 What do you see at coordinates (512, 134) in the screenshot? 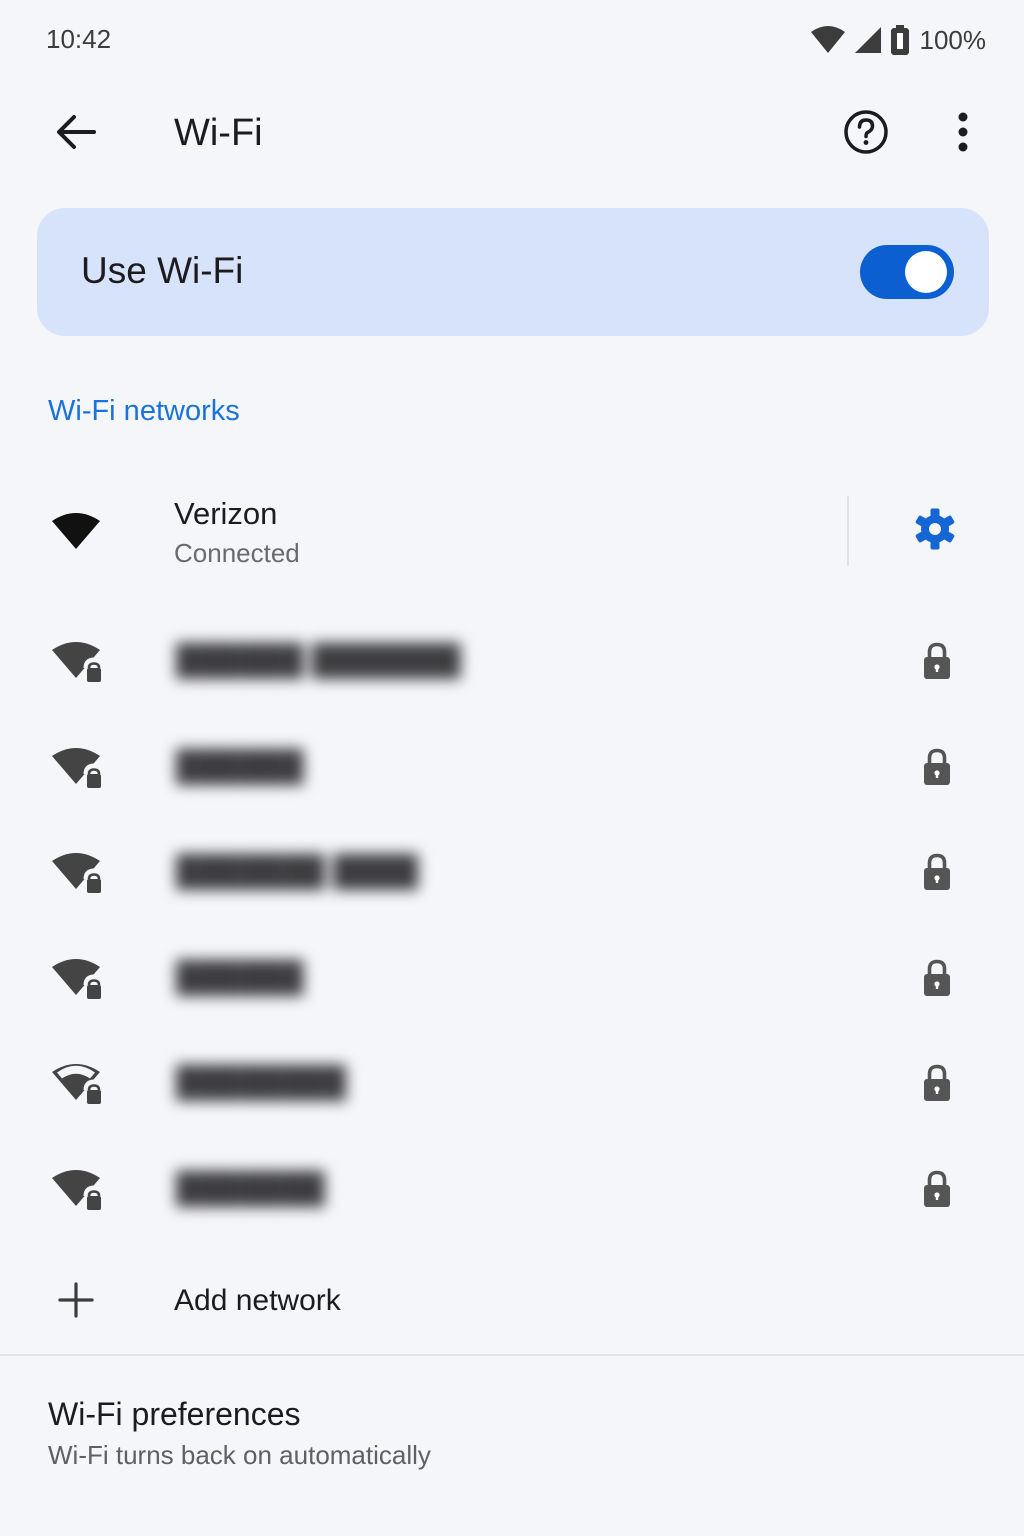
I see `app-bar: Wi-Fi` at bounding box center [512, 134].